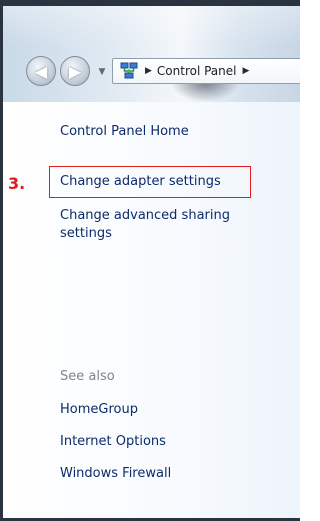 The width and height of the screenshot is (320, 521). What do you see at coordinates (86, 233) in the screenshot?
I see `advanced-link-line2: settings` at bounding box center [86, 233].